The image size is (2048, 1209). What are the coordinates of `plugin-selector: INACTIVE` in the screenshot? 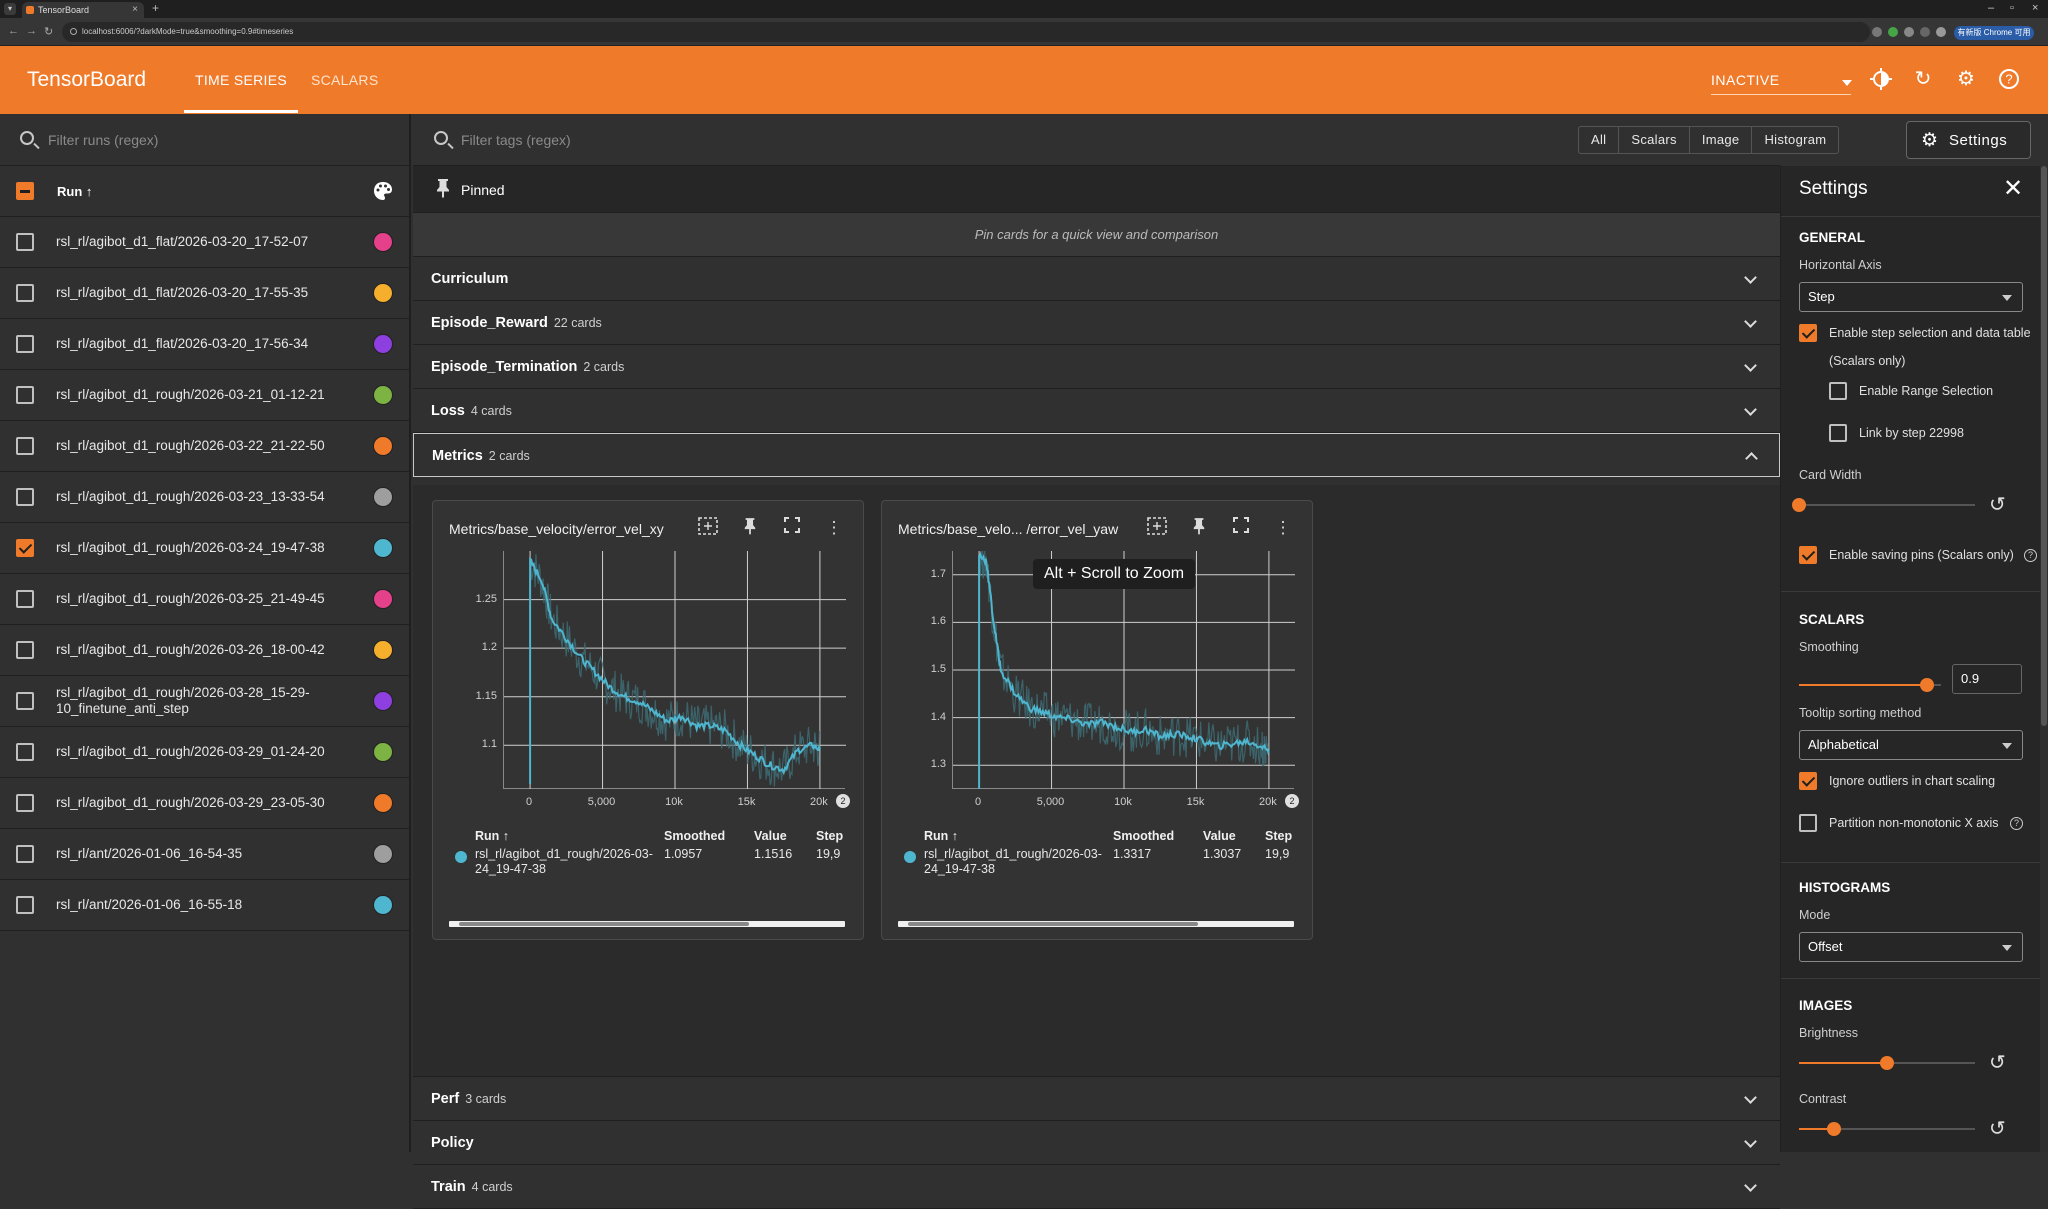 It's located at (1745, 80).